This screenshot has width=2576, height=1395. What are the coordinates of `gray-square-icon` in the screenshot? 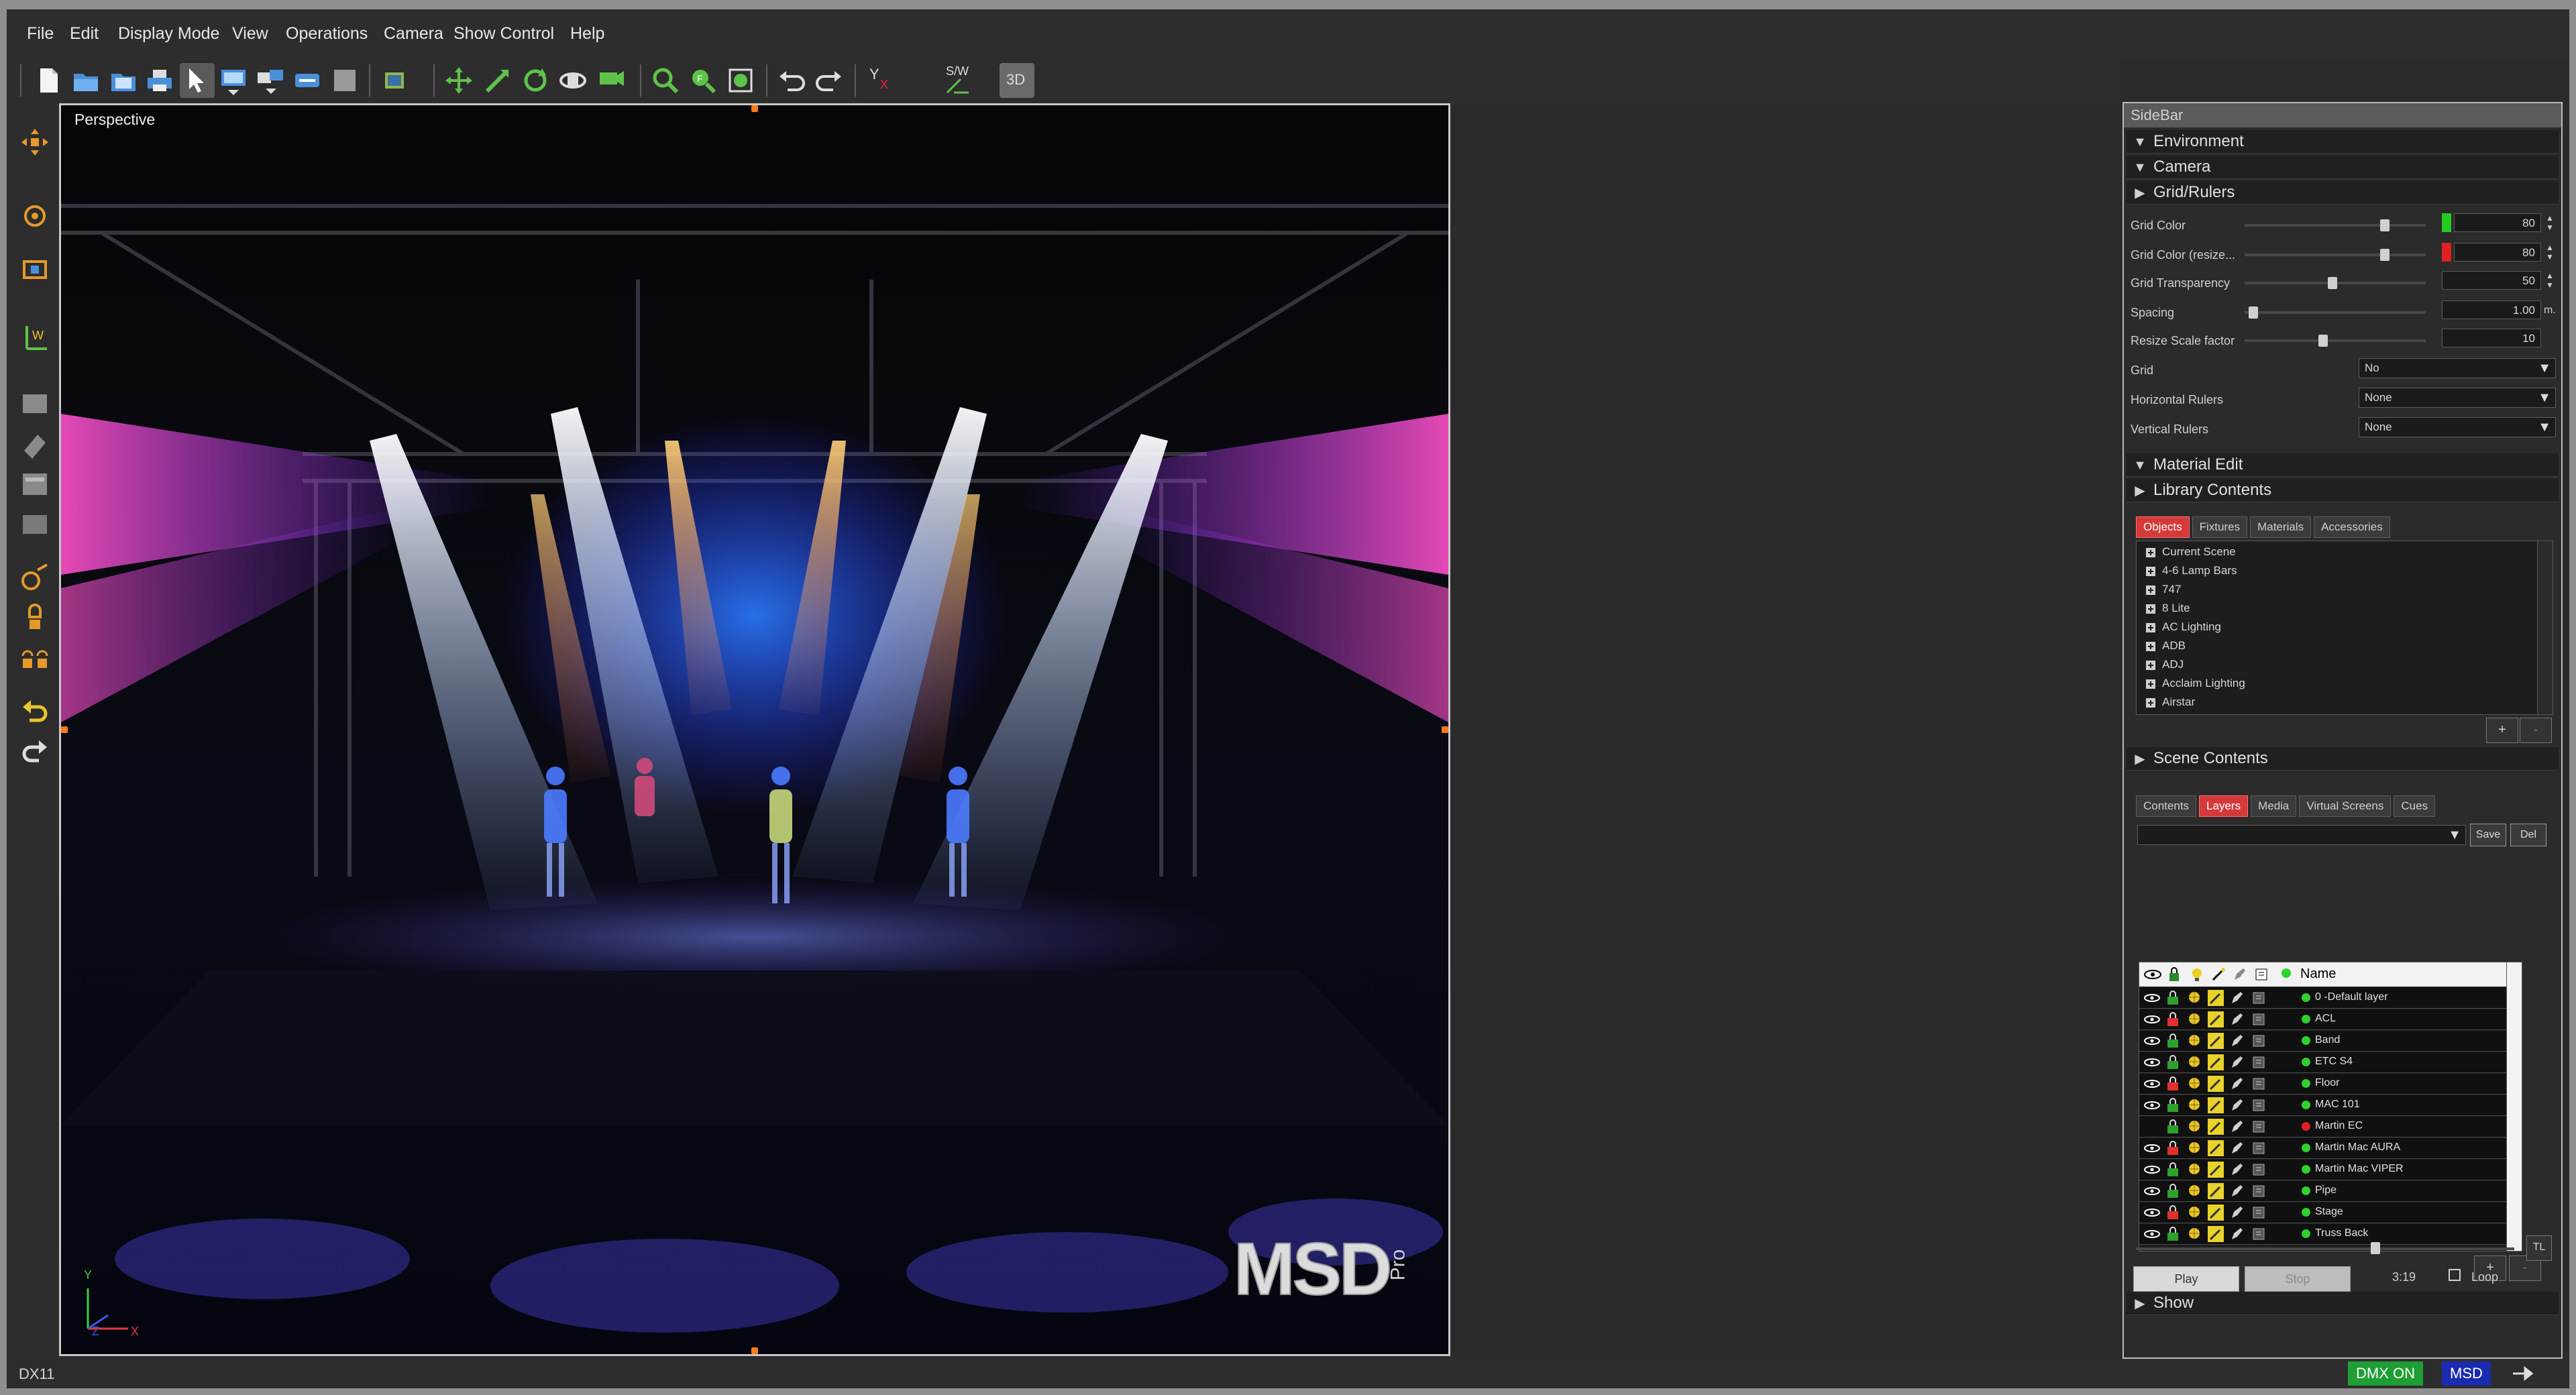 It's located at (344, 80).